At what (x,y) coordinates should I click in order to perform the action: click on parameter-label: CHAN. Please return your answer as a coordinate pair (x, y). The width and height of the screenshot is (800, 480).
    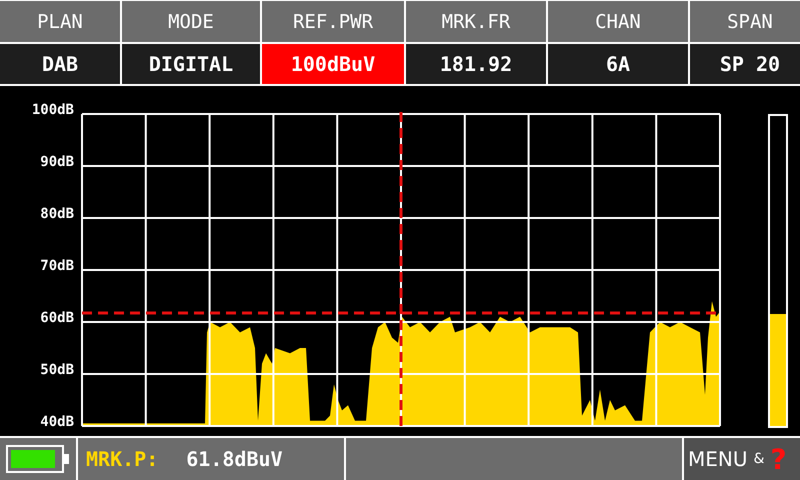
    Looking at the image, I should click on (618, 21).